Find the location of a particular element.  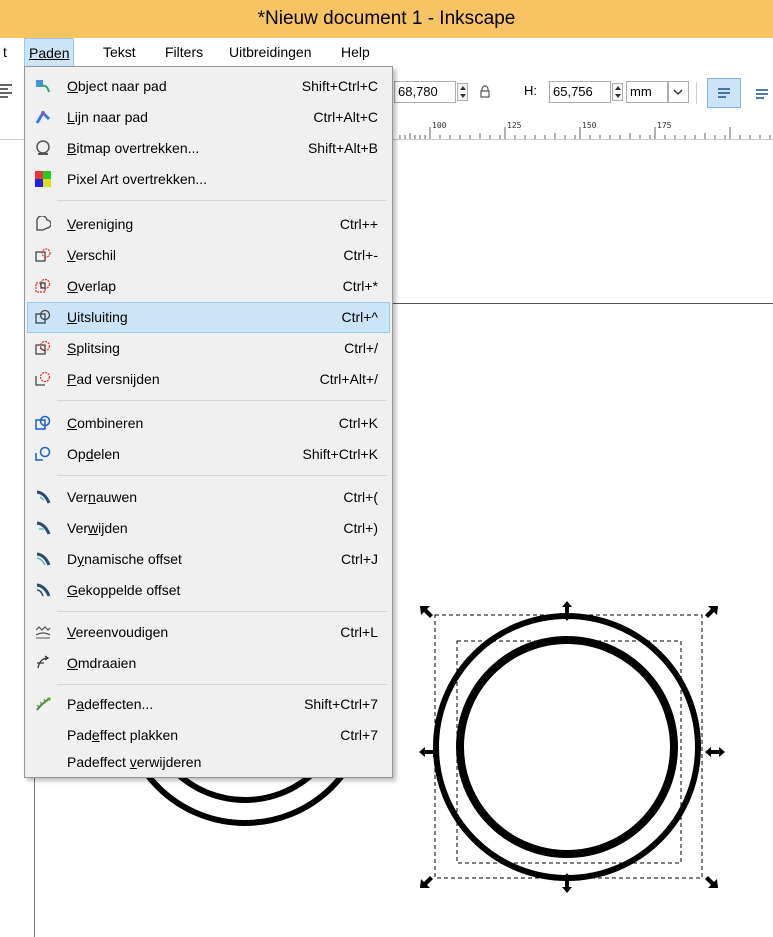

menu-item-shortcut: Ctrl+L is located at coordinates (359, 632).